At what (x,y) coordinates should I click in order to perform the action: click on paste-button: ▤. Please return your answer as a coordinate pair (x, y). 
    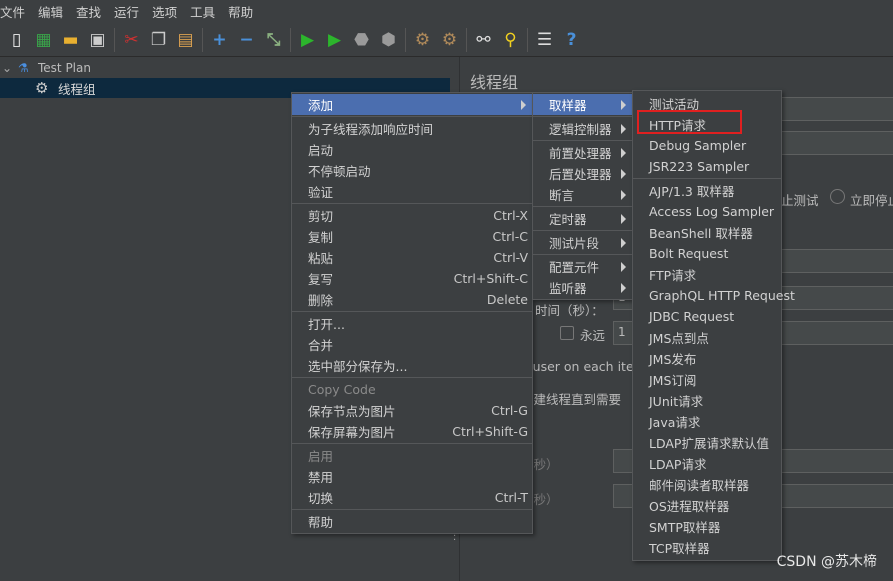
    Looking at the image, I should click on (186, 40).